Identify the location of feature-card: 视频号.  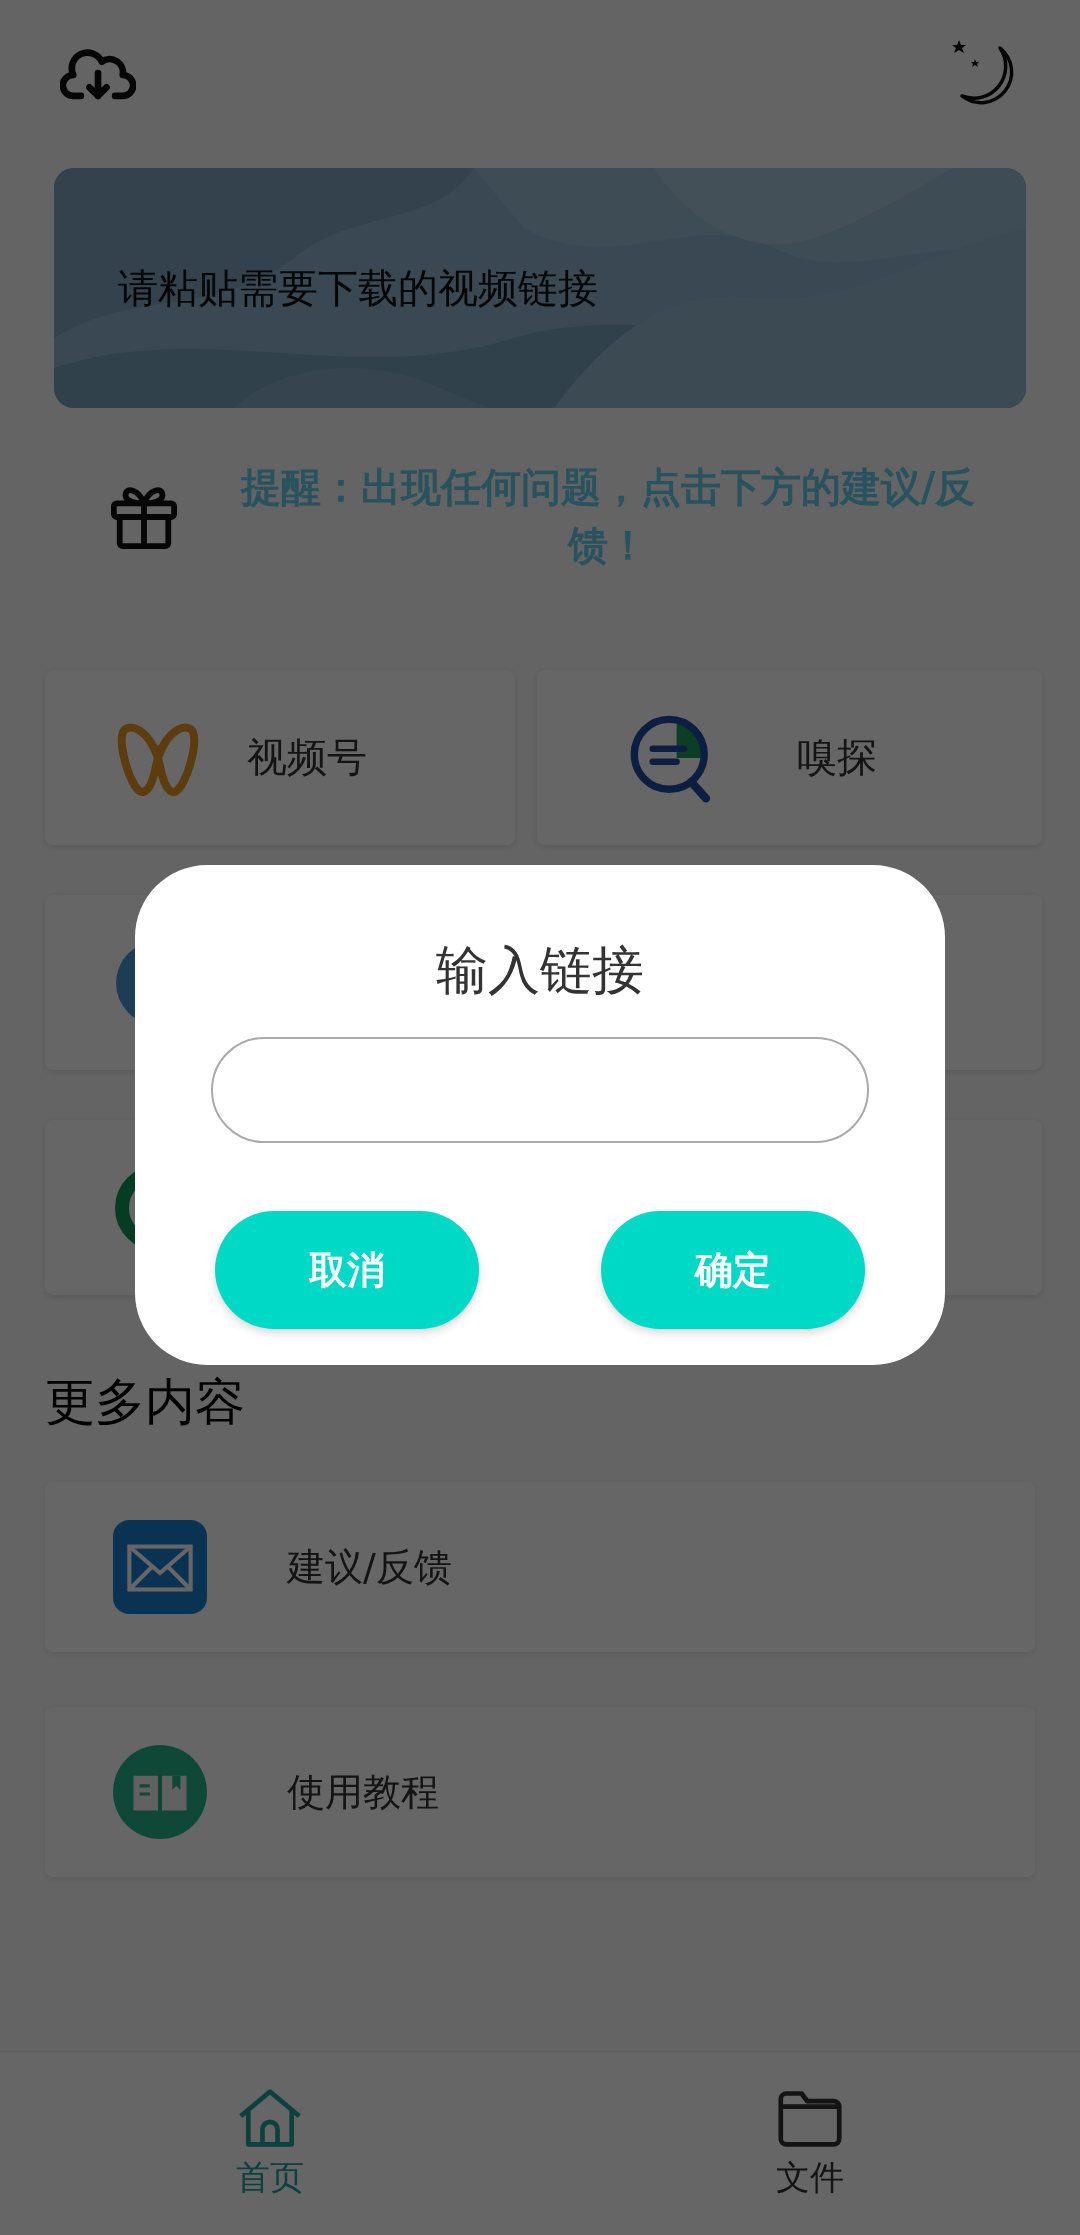
(280, 757).